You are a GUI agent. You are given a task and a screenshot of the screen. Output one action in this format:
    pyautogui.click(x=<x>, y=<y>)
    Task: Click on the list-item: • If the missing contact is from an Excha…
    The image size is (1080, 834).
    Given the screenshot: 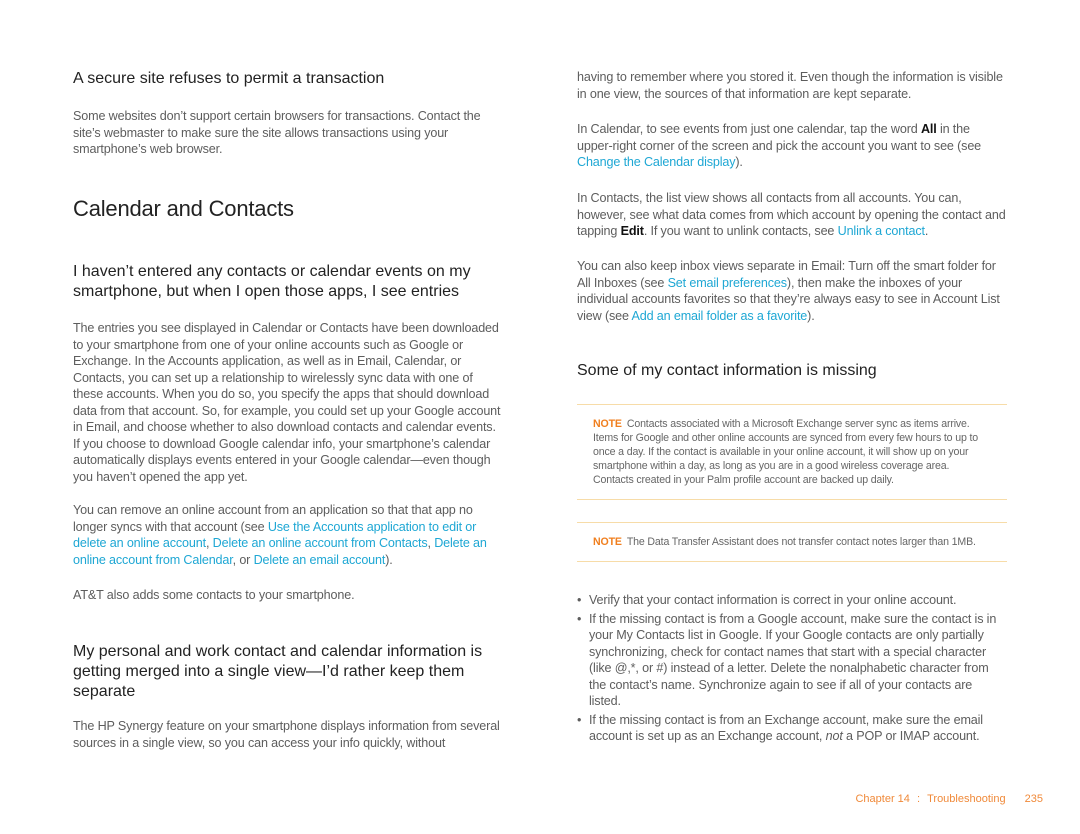 What is the action you would take?
    pyautogui.click(x=792, y=728)
    